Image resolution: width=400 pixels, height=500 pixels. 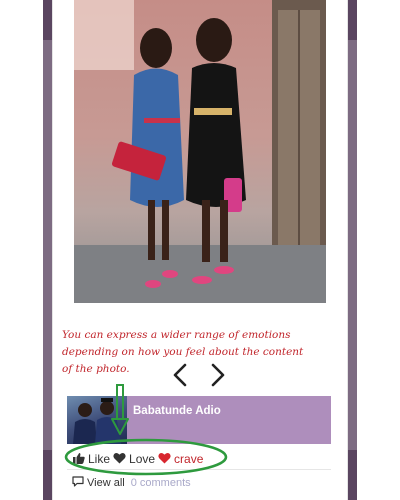 I want to click on page-frame-left, so click(x=48, y=250).